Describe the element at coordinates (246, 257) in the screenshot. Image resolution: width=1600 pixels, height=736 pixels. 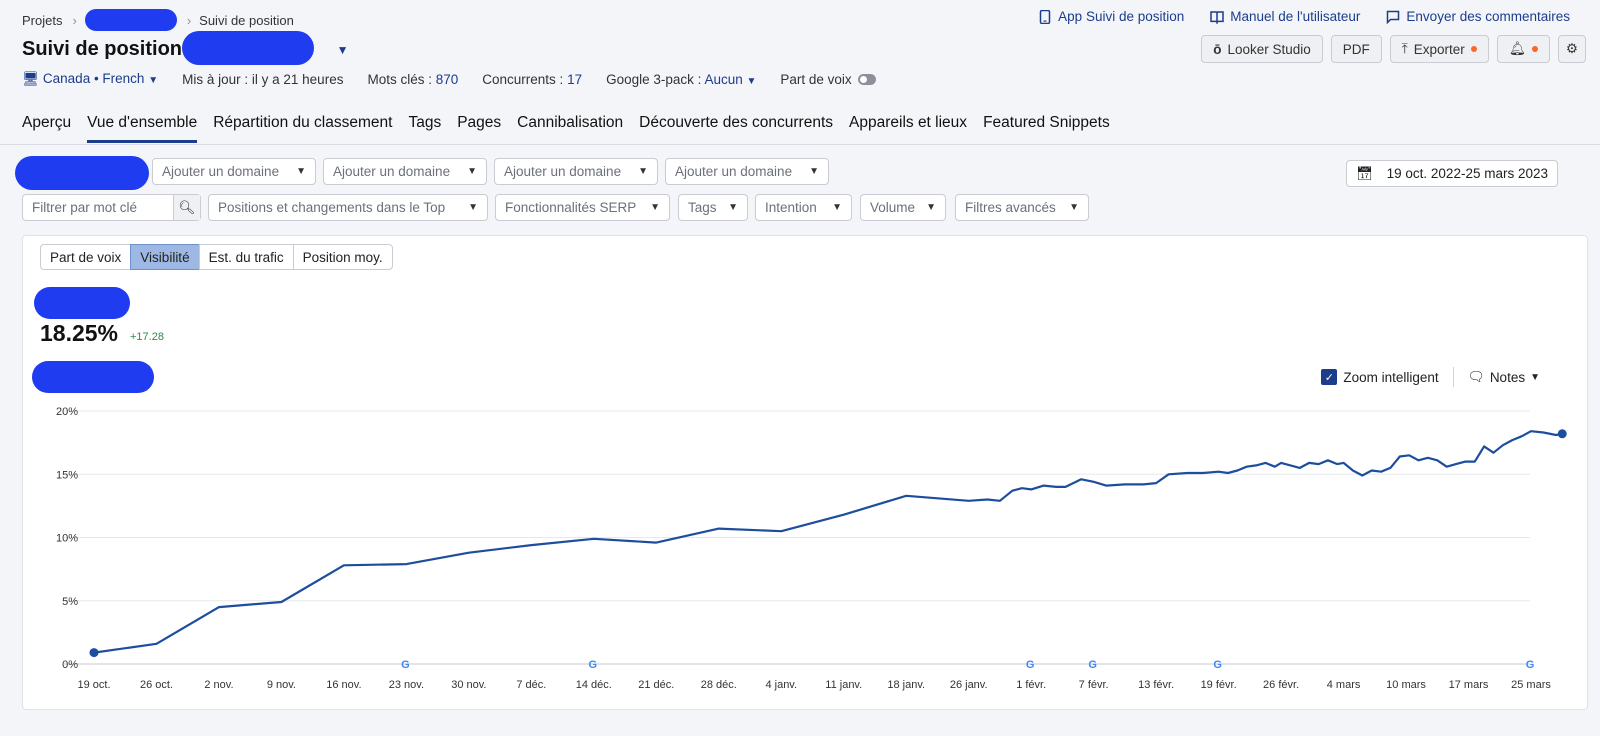
I see `metric-tab-traffic: Est. du trafic` at that location.